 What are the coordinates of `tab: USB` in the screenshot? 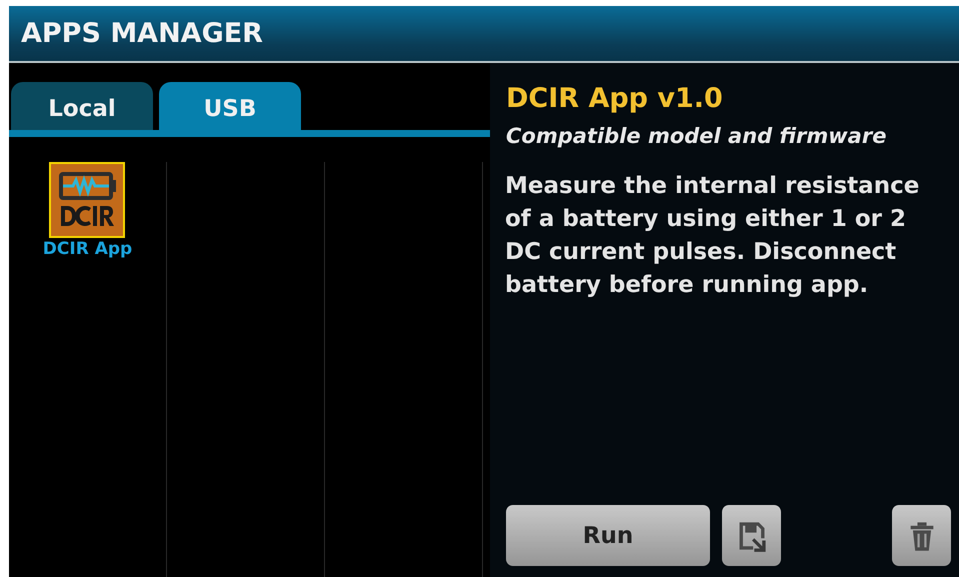 It's located at (230, 106).